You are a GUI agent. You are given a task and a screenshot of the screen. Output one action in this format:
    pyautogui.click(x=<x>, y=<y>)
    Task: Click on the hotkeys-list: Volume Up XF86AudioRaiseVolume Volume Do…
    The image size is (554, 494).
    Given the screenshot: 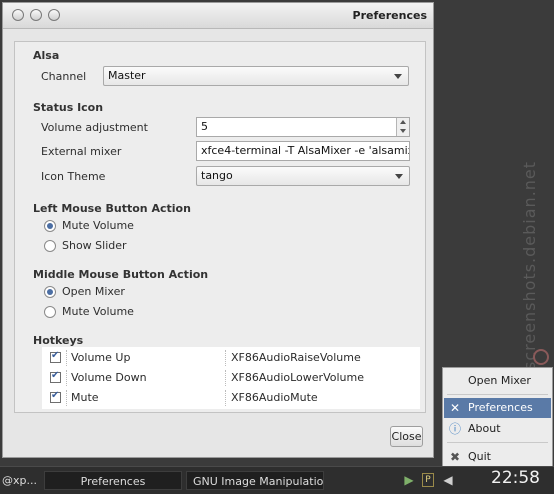 What is the action you would take?
    pyautogui.click(x=231, y=378)
    